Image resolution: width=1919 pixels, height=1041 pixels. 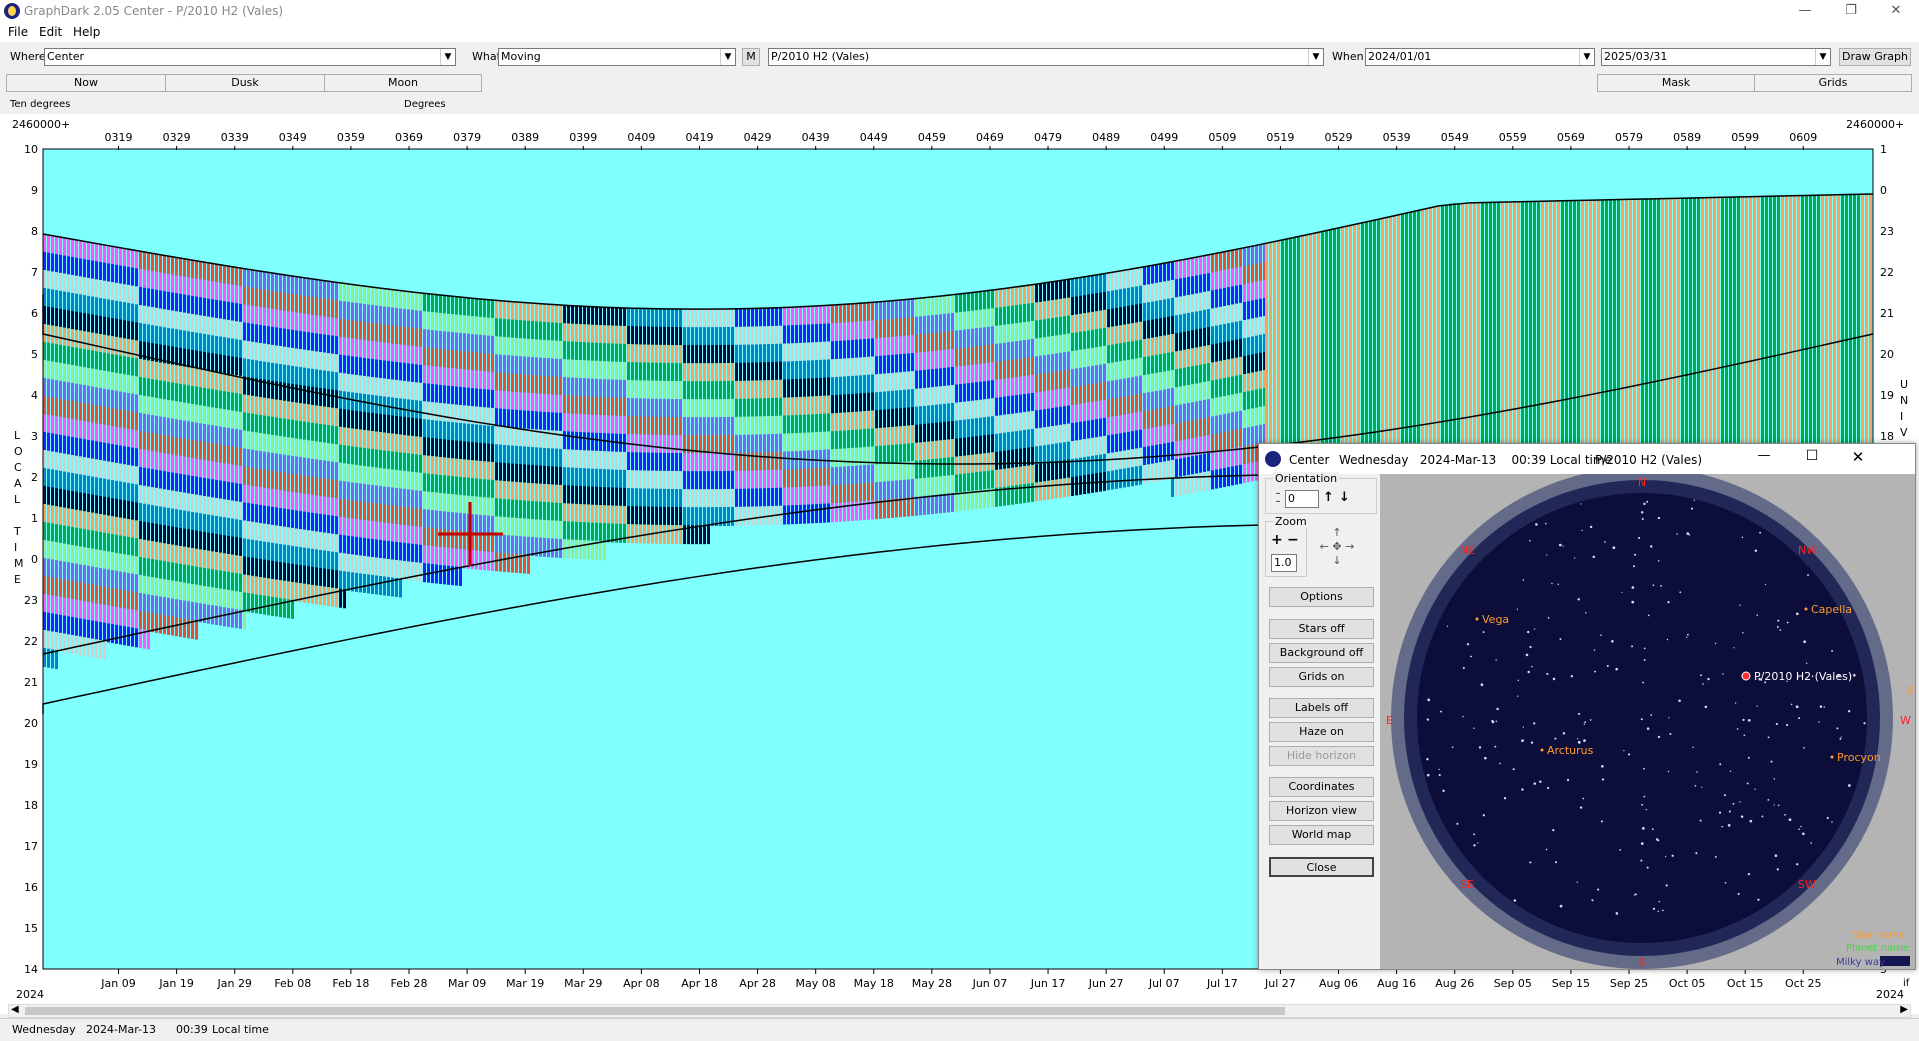 I want to click on local-time-axis-letter: M, so click(x=19, y=563).